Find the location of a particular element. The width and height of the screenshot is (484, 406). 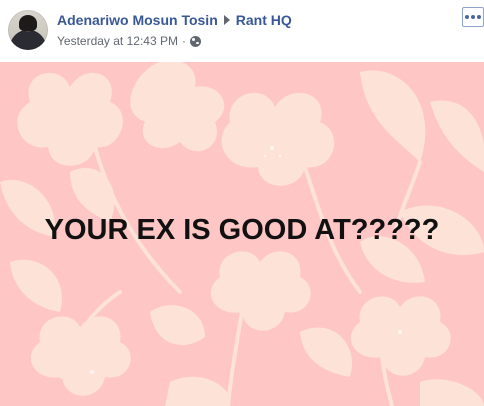

more-options-button is located at coordinates (473, 17).